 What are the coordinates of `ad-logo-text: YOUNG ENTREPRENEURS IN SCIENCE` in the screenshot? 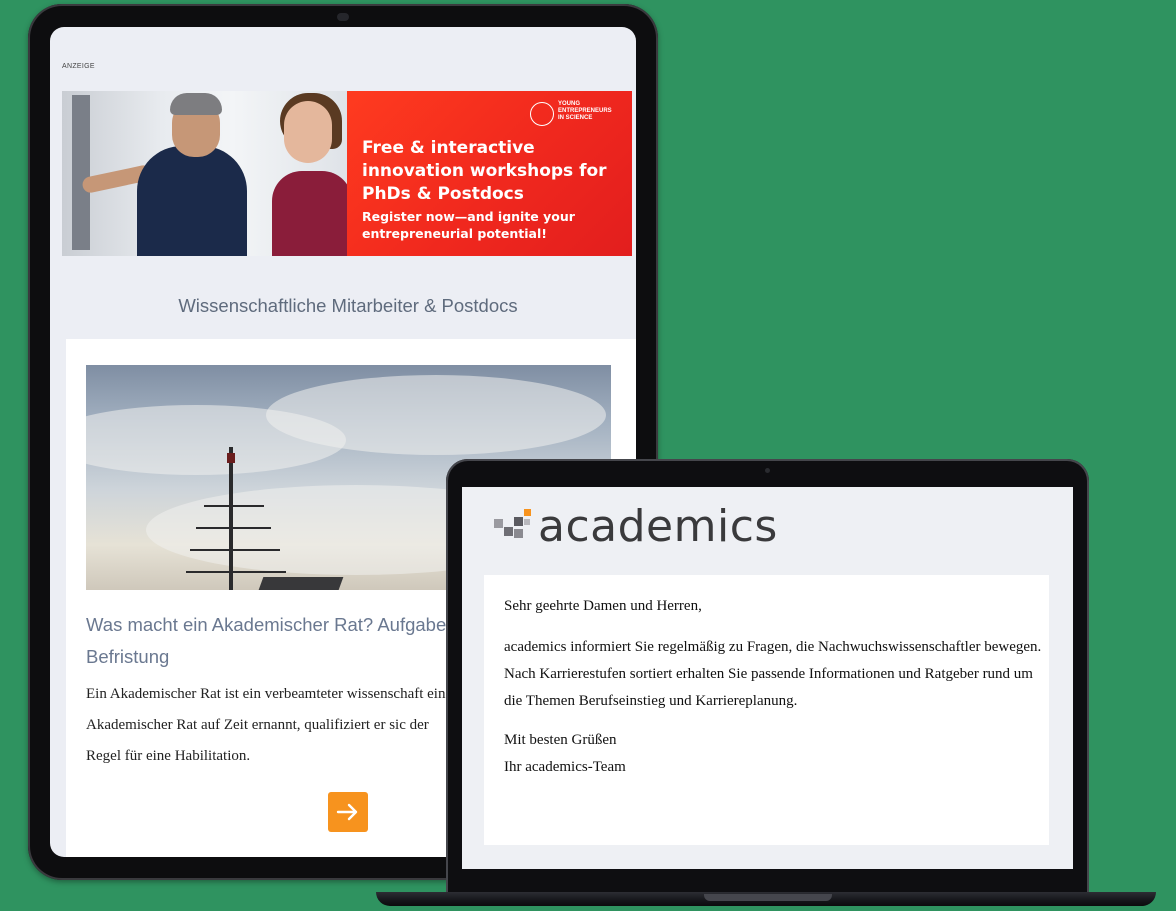 It's located at (585, 111).